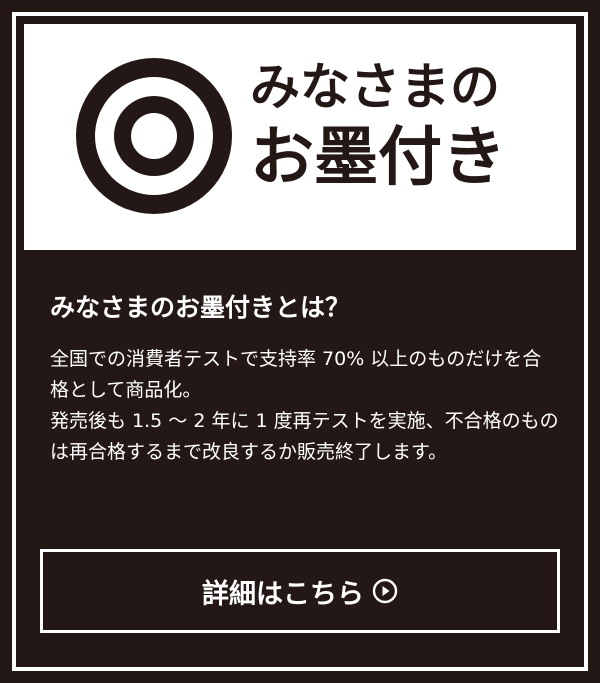 The image size is (600, 683). What do you see at coordinates (283, 594) in the screenshot?
I see `details-button-label: 詳細はこちら` at bounding box center [283, 594].